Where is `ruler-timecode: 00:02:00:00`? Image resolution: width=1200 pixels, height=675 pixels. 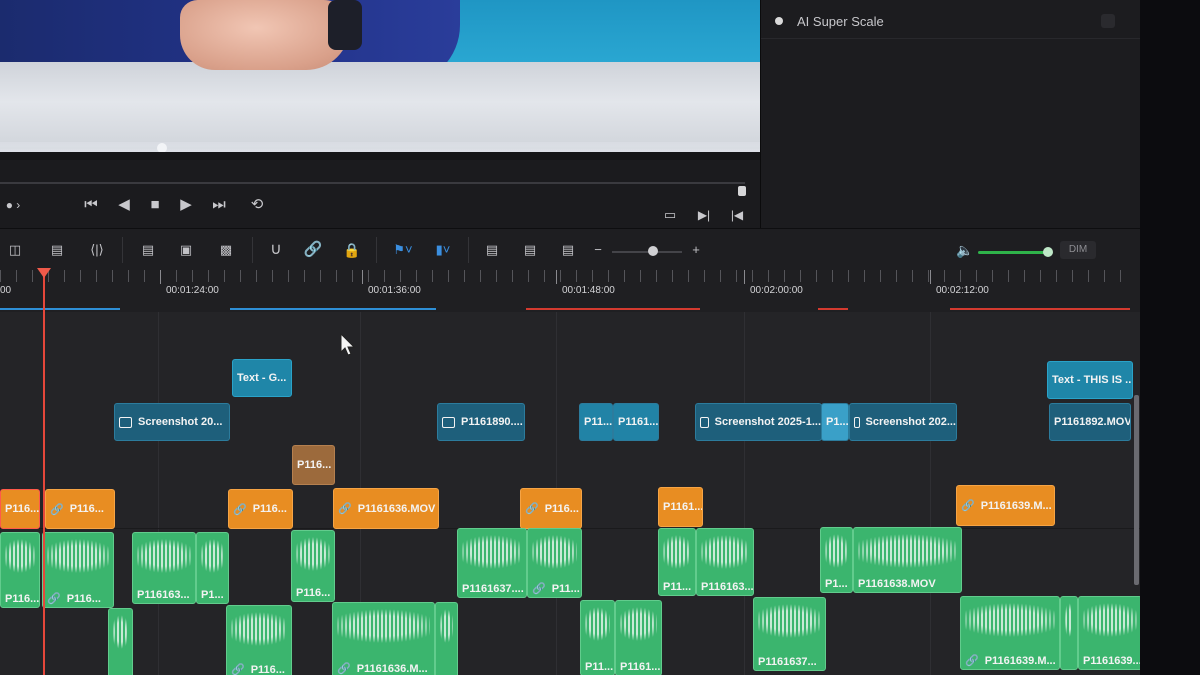 ruler-timecode: 00:02:00:00 is located at coordinates (776, 290).